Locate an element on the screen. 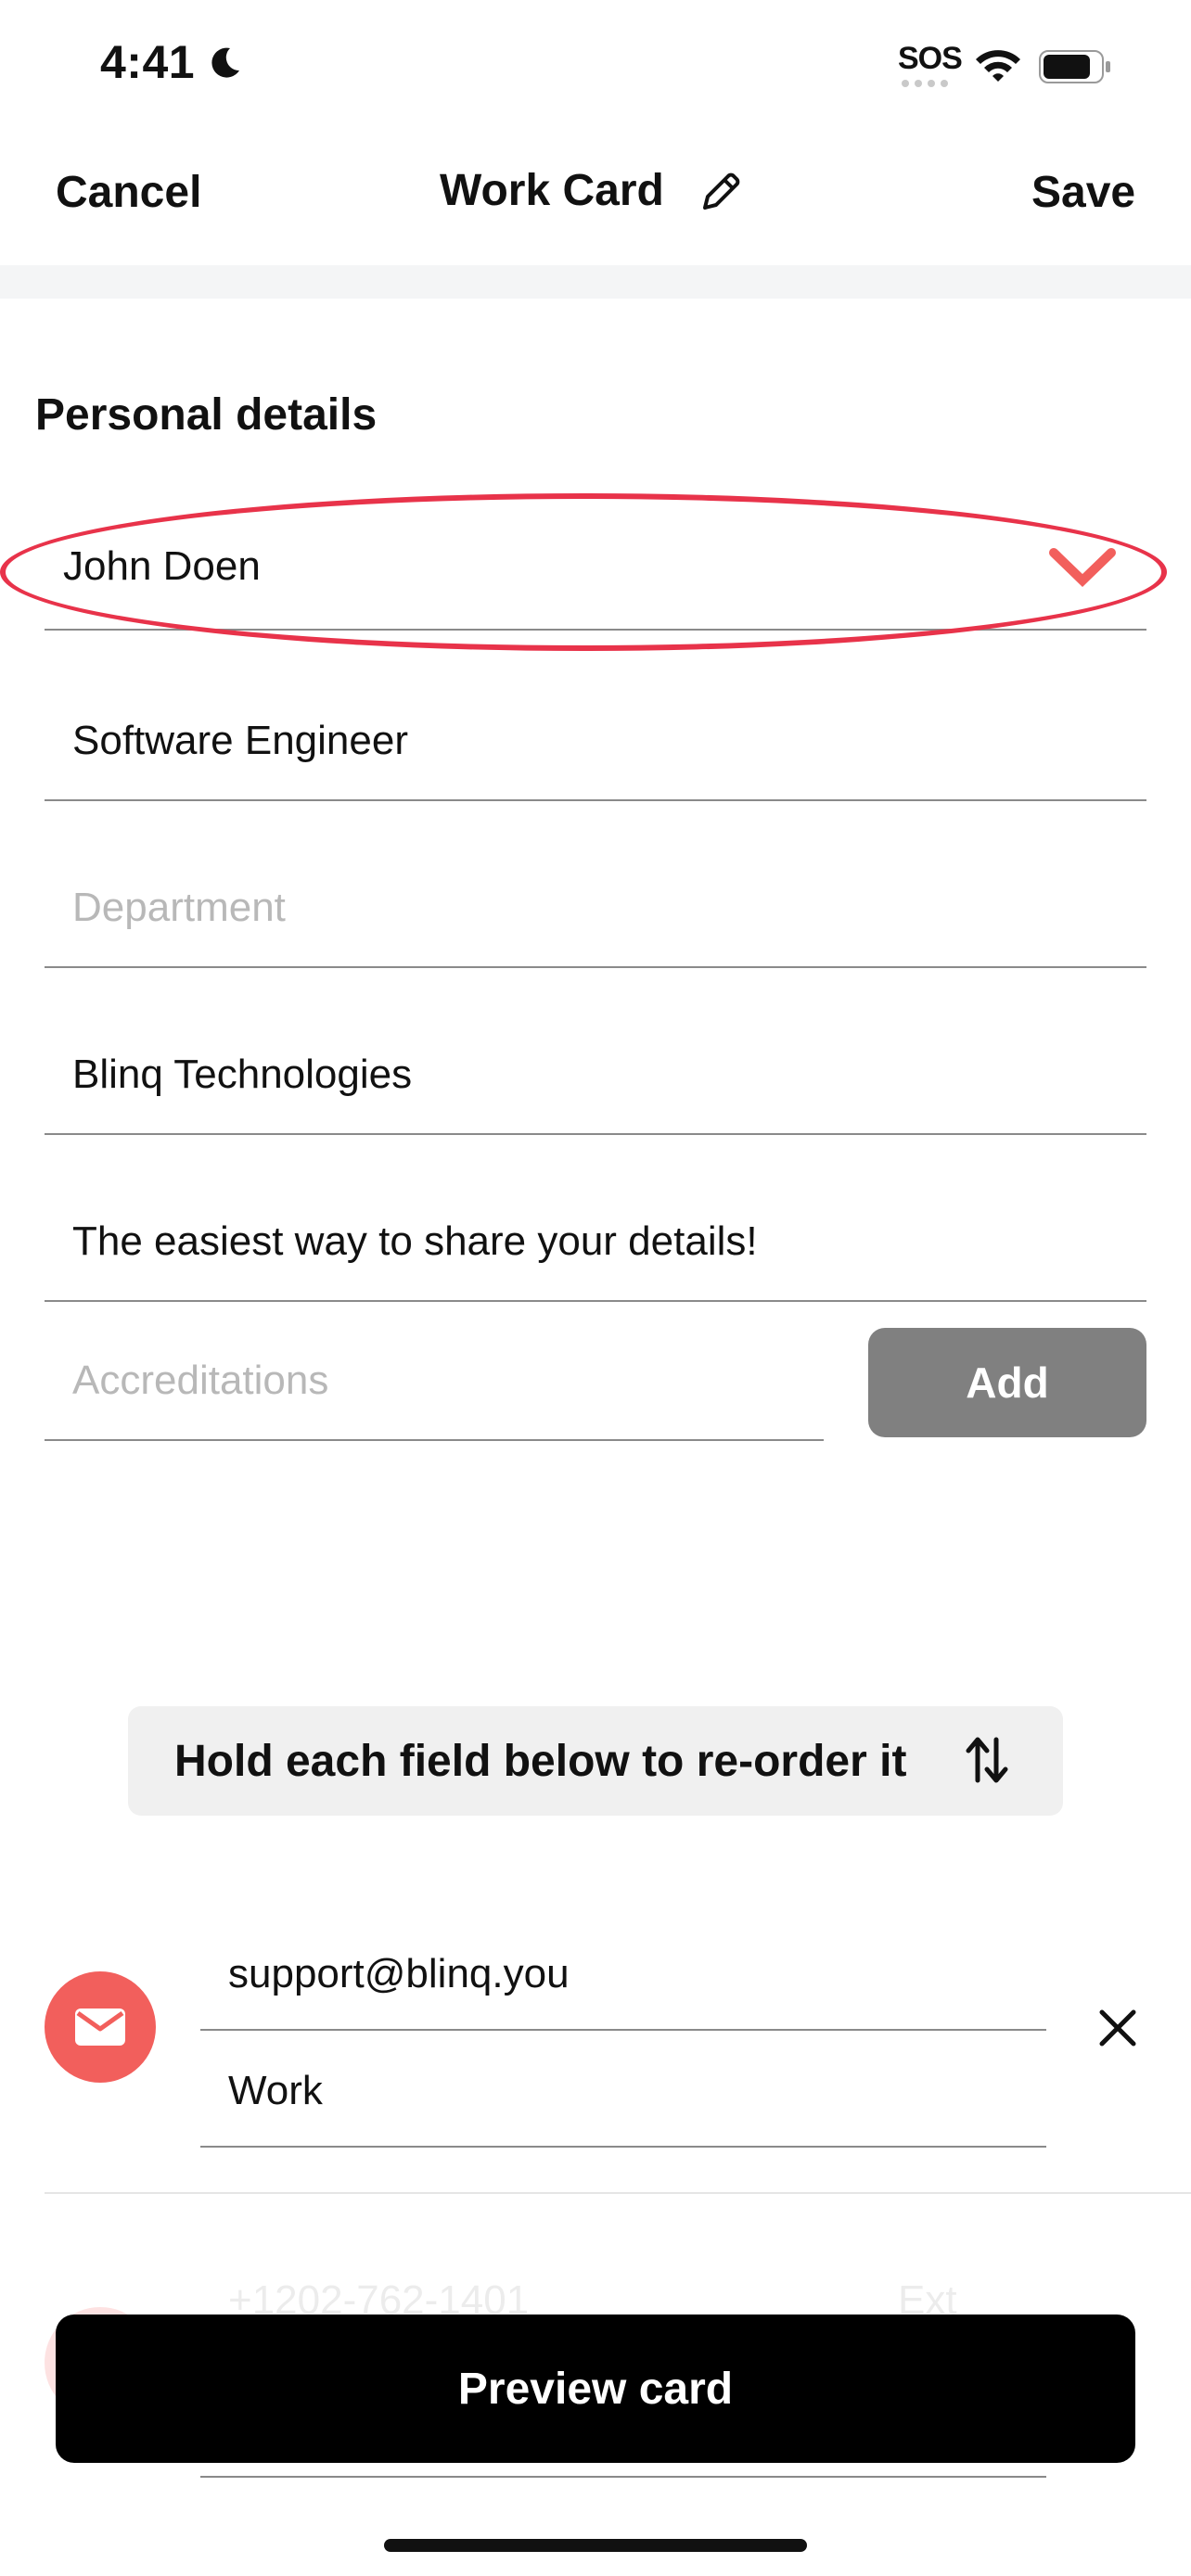 This screenshot has height=2576, width=1191. preview-card-button: Preview card is located at coordinates (595, 2389).